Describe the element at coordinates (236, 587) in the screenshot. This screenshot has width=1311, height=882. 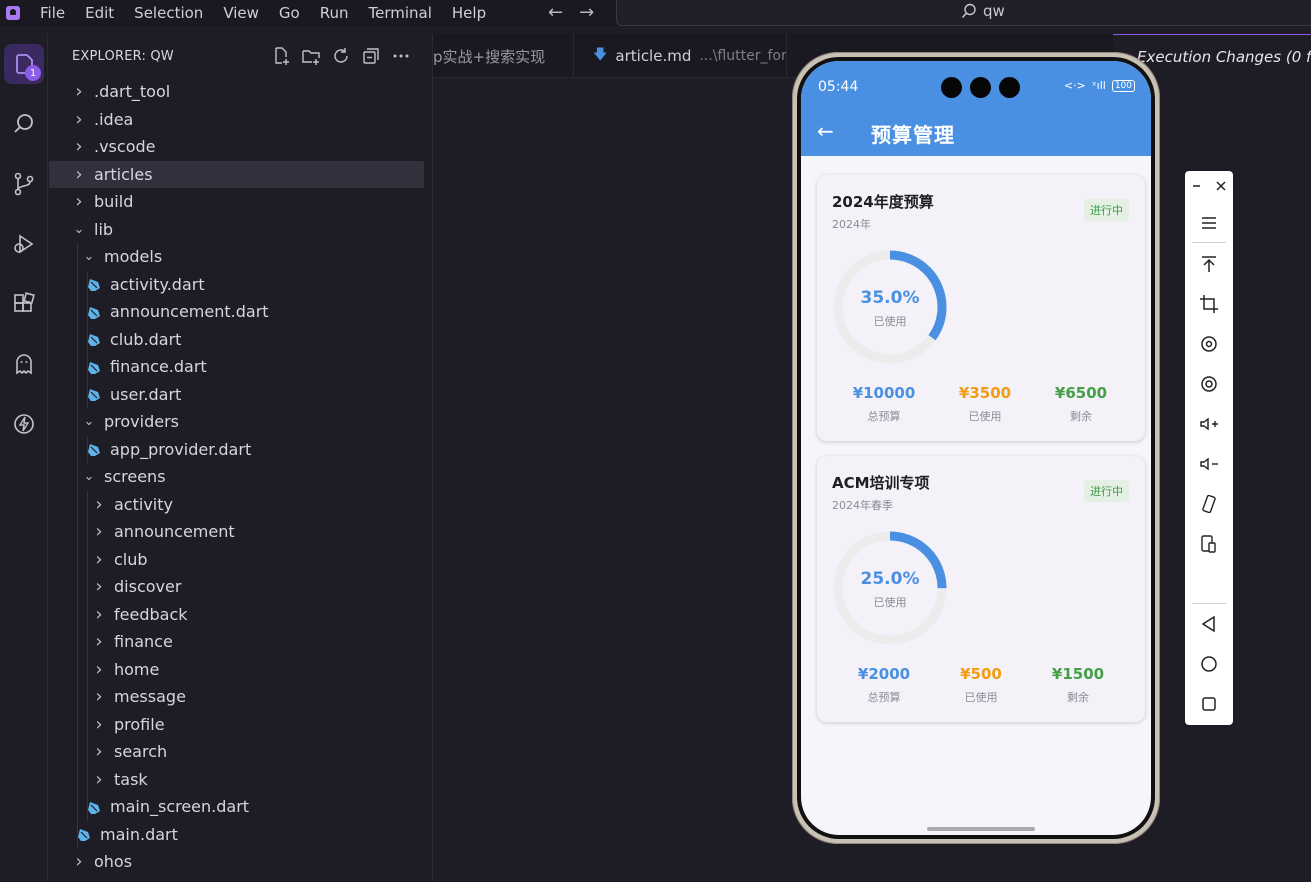
I see `tree-item-folder: › discover` at that location.